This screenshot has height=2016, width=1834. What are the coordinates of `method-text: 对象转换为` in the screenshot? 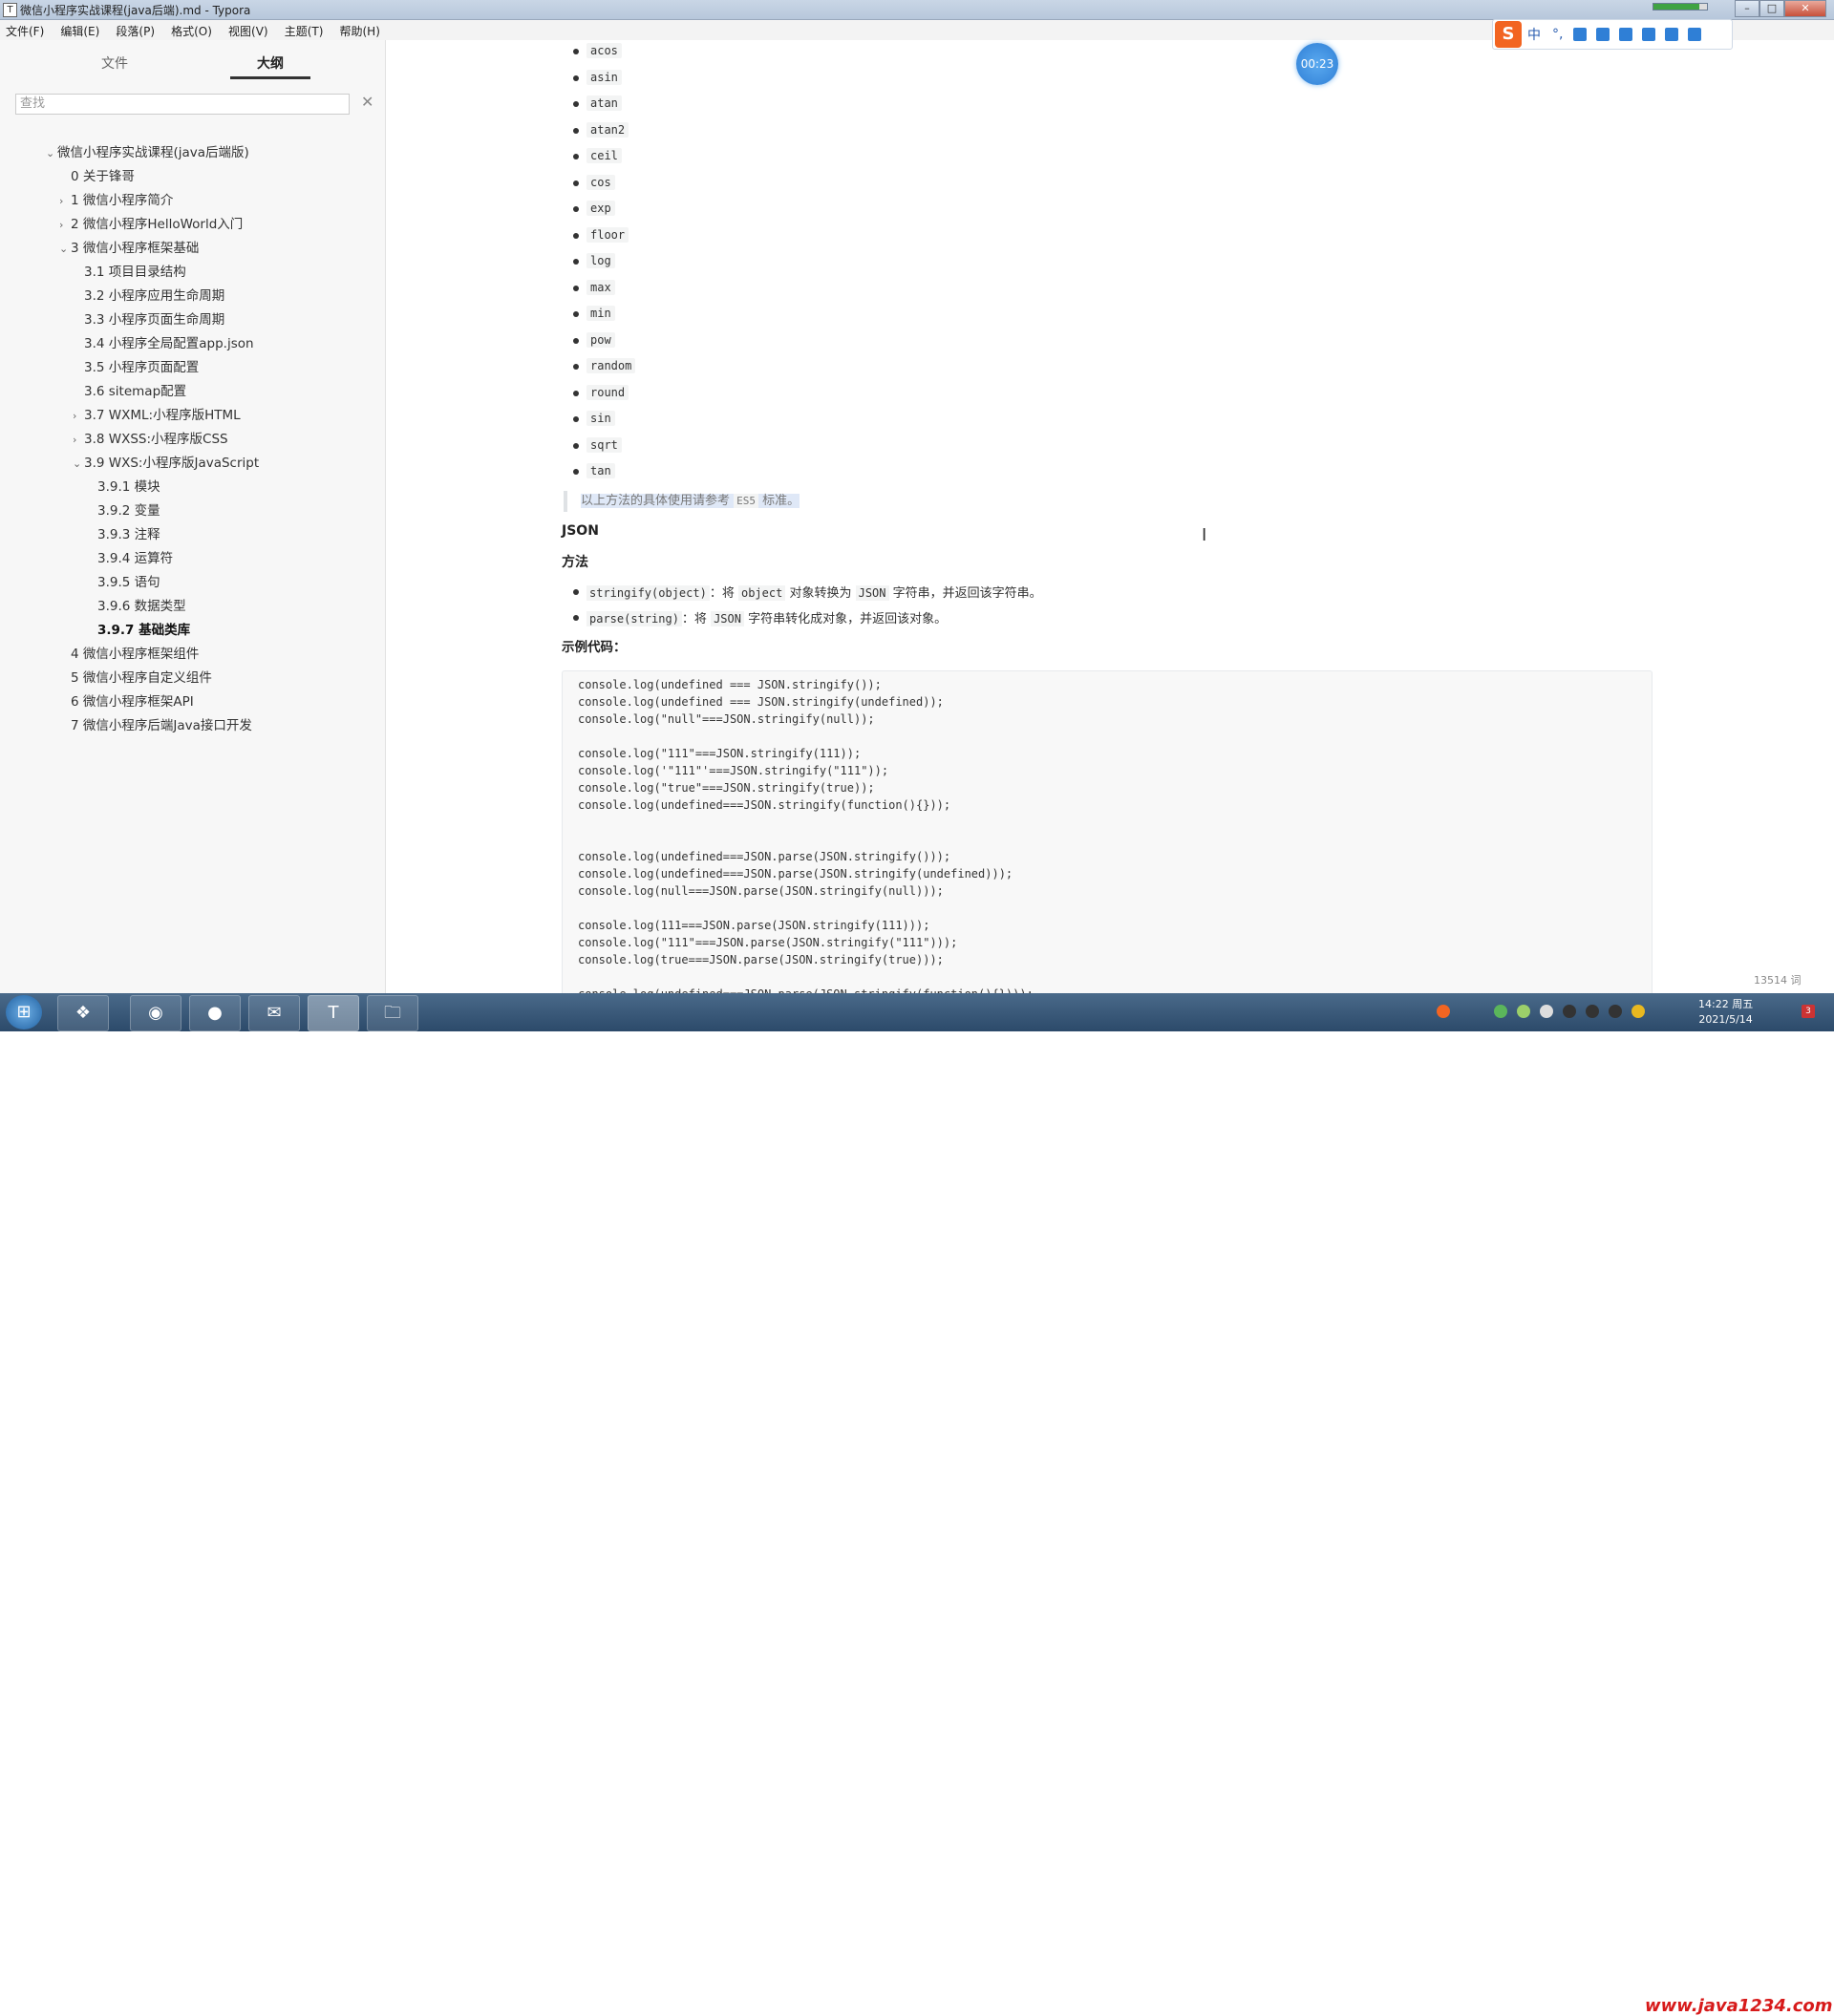 It's located at (820, 593).